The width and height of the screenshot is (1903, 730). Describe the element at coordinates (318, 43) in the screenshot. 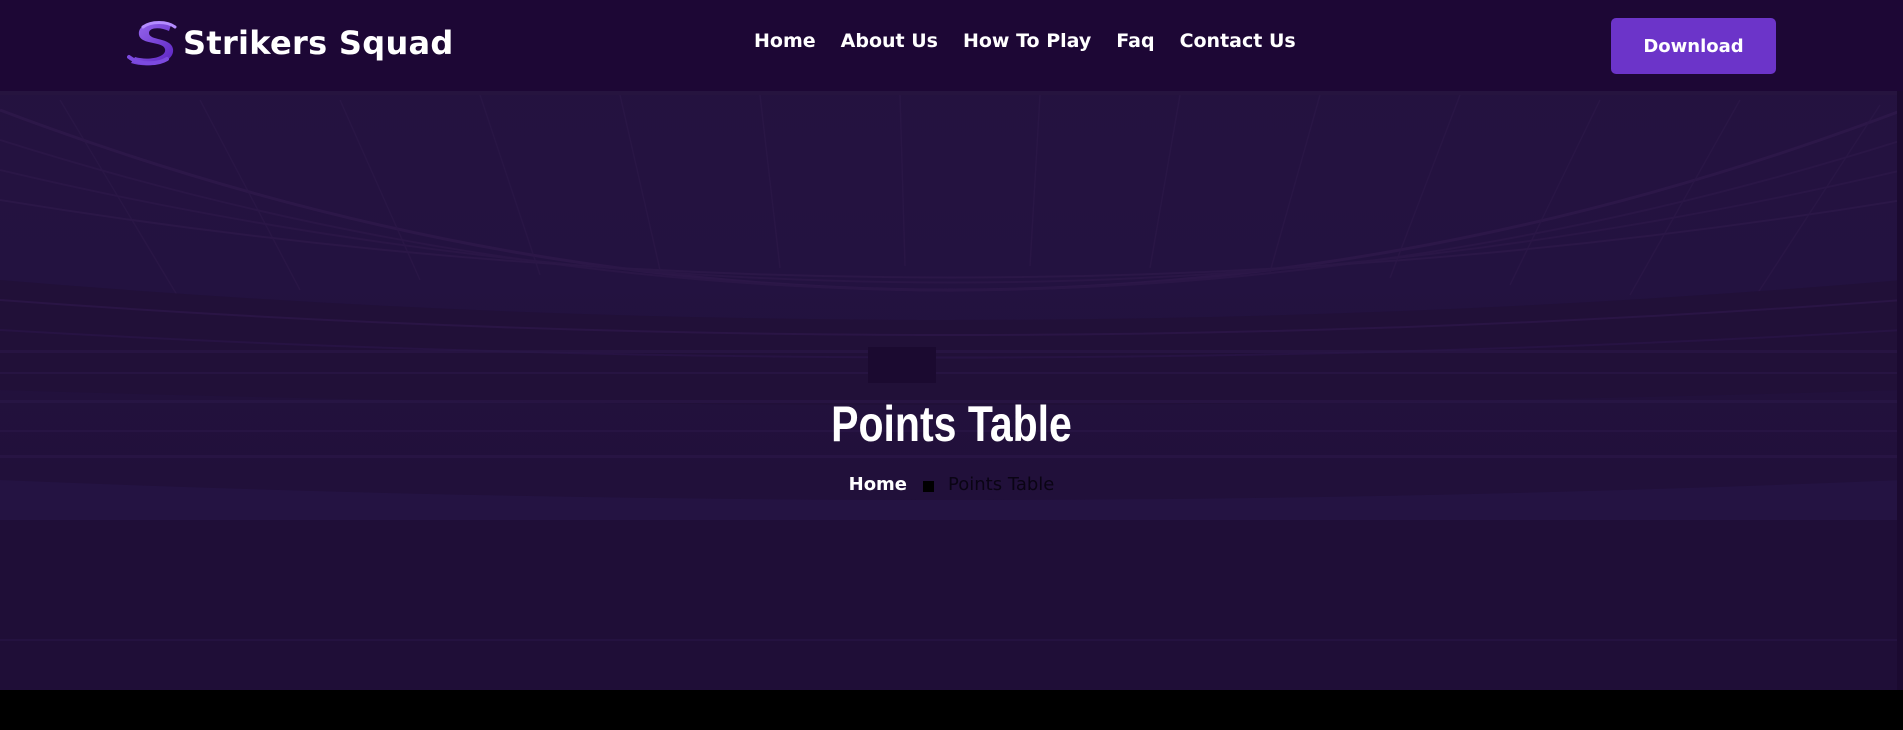

I see `brand-name: Strikers Squad` at that location.